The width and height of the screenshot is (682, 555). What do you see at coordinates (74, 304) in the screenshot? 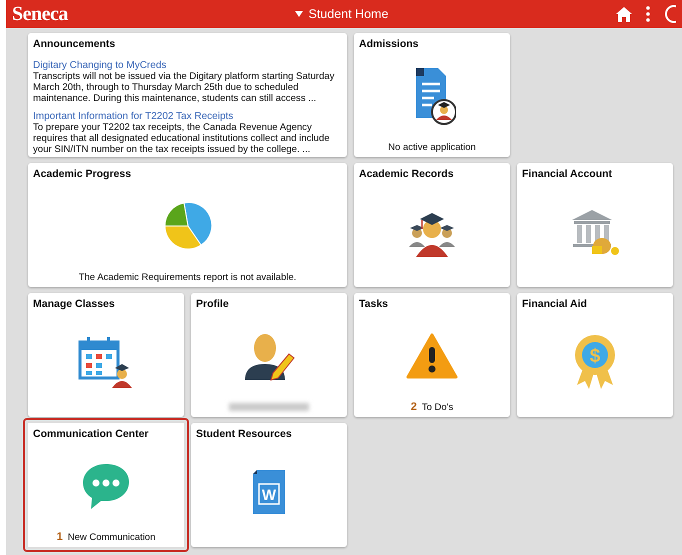
I see `tile-title: Manage Classes` at bounding box center [74, 304].